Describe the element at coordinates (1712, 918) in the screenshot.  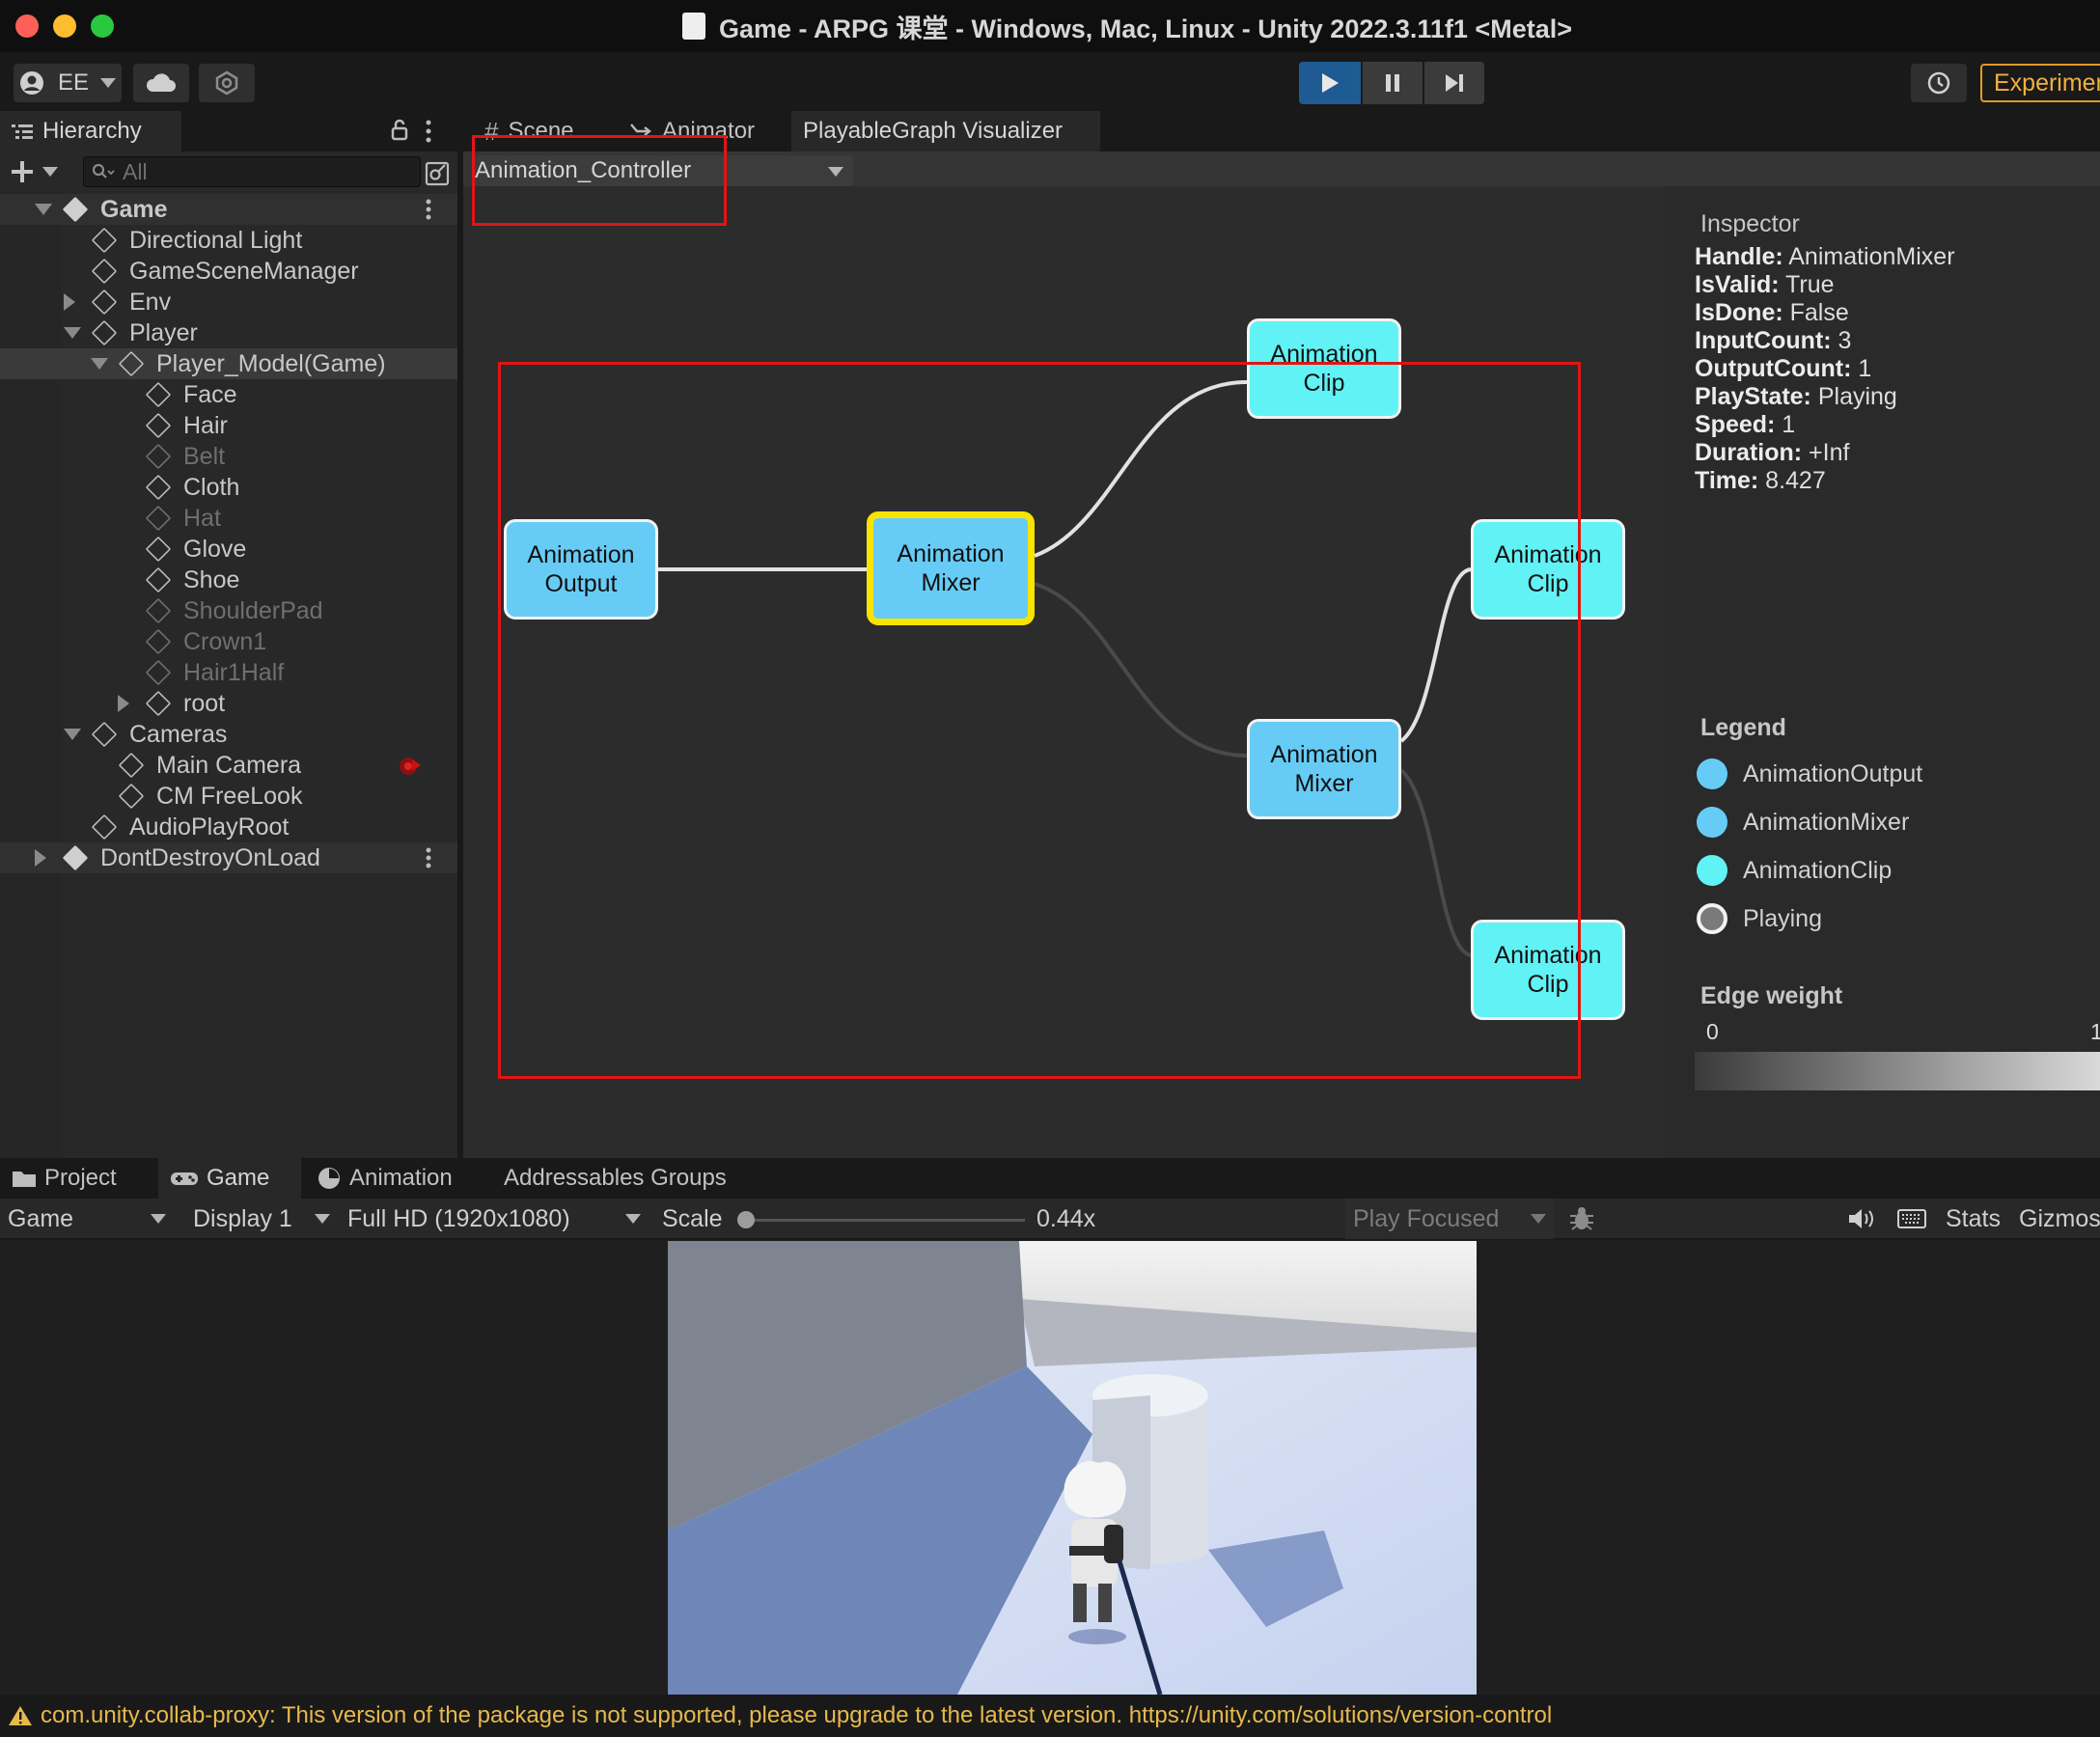
I see `legend-swatch` at that location.